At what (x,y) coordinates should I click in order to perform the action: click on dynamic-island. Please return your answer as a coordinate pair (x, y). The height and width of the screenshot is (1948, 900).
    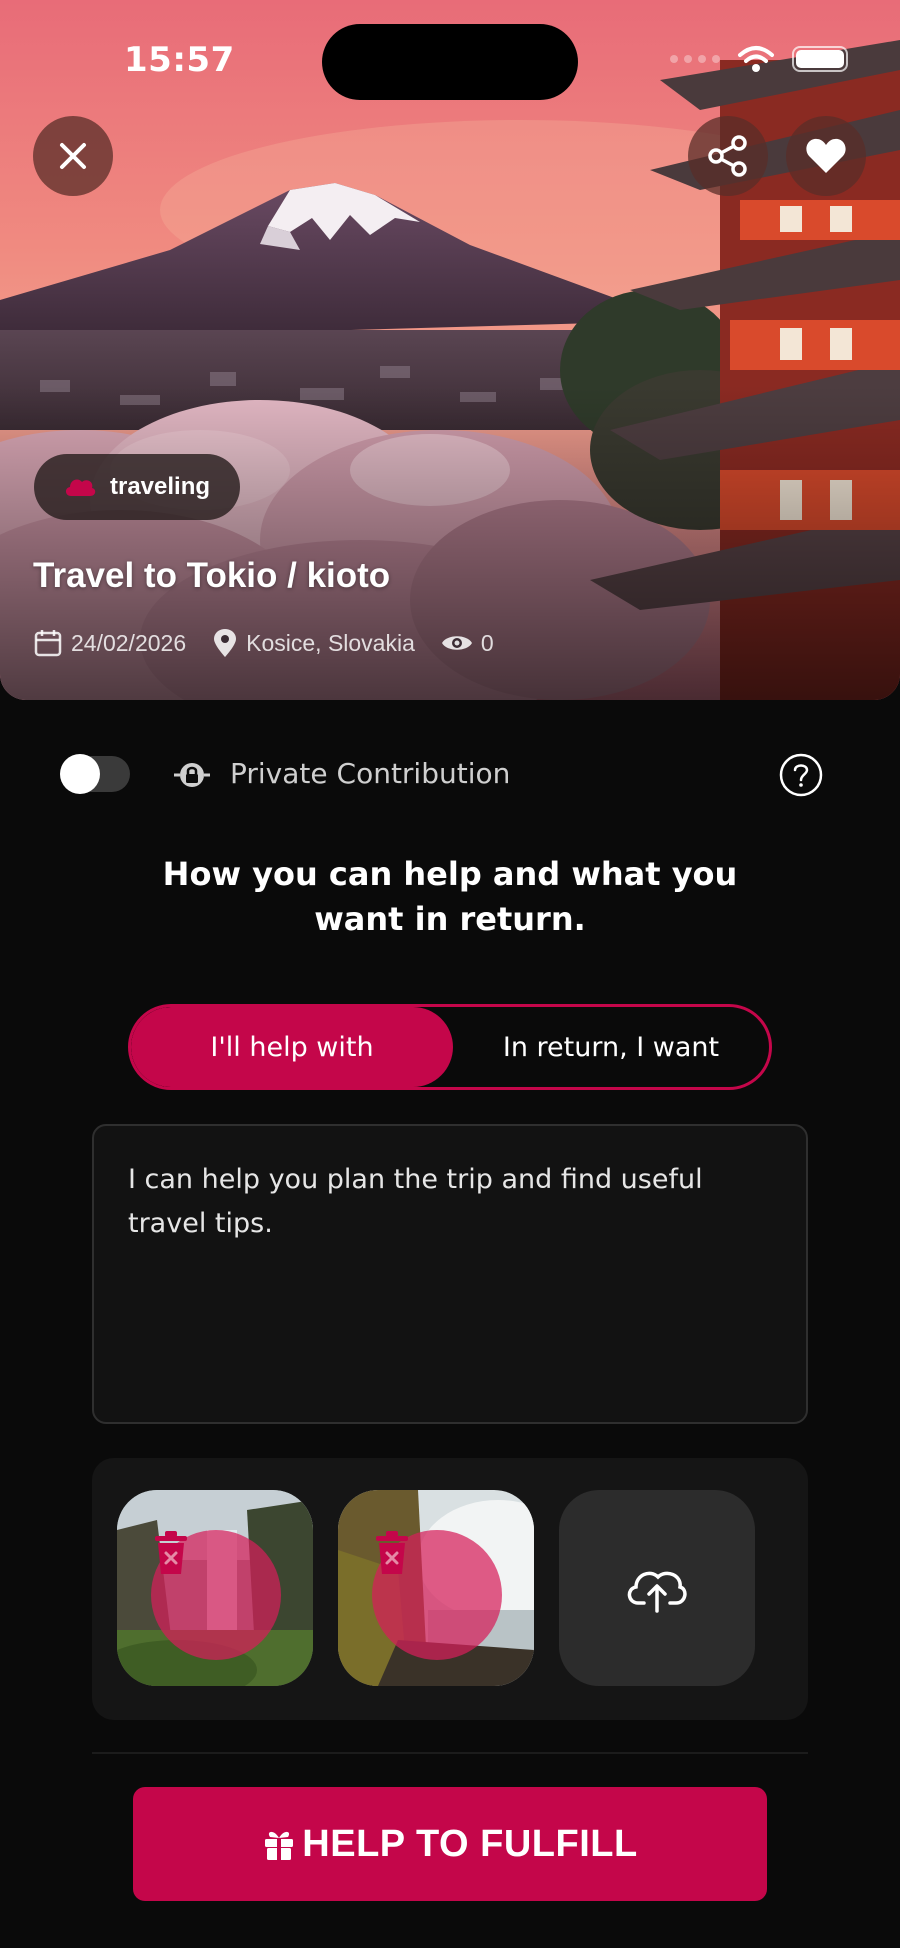
    Looking at the image, I should click on (450, 62).